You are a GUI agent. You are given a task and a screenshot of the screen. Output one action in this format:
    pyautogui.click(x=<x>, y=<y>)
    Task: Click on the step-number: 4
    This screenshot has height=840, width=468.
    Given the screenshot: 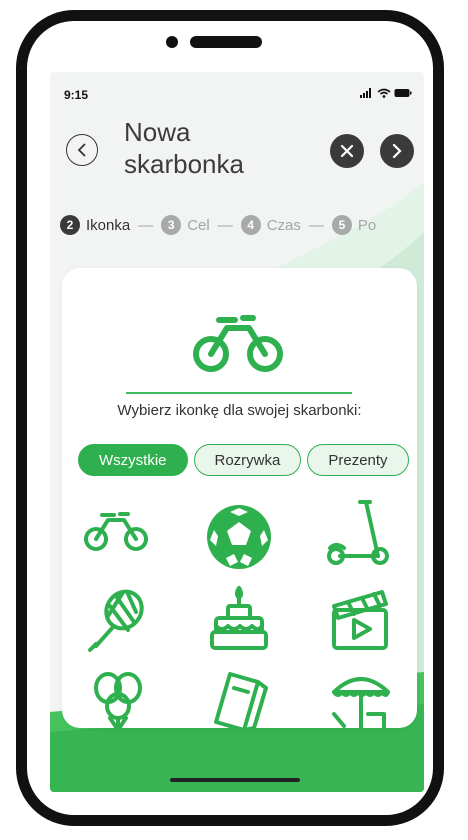 What is the action you would take?
    pyautogui.click(x=250, y=225)
    